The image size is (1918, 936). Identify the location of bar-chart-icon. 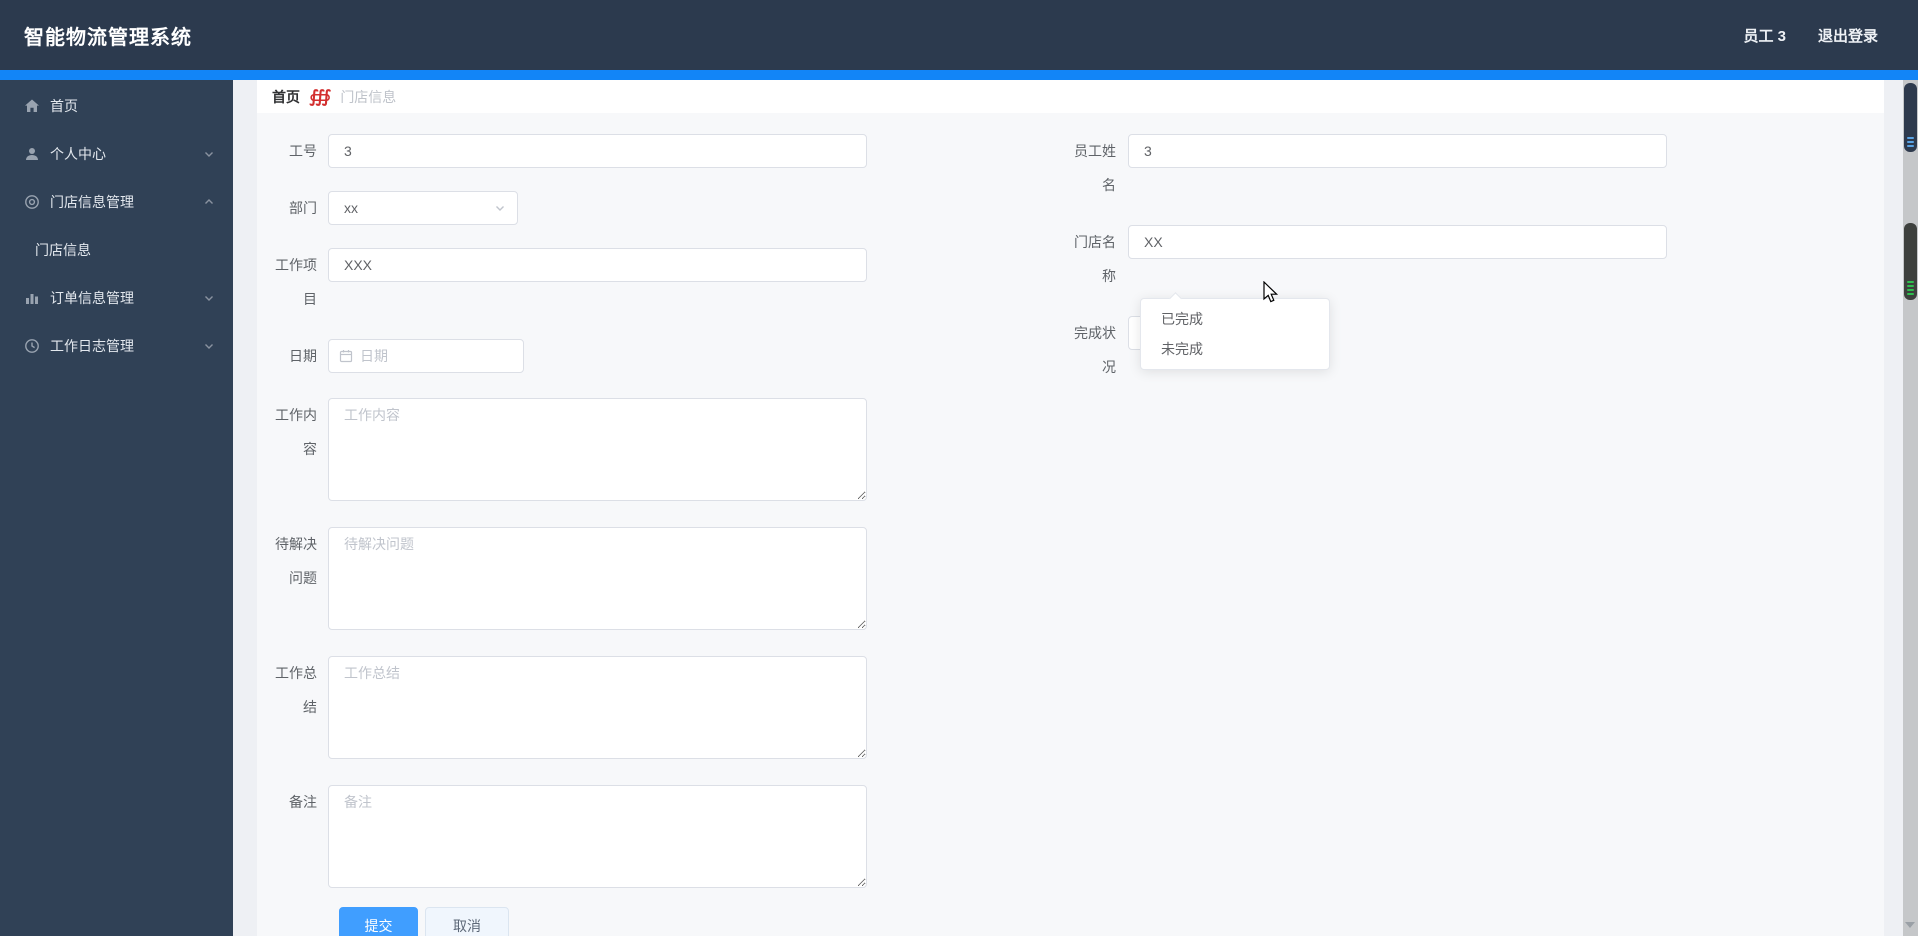
(32, 298).